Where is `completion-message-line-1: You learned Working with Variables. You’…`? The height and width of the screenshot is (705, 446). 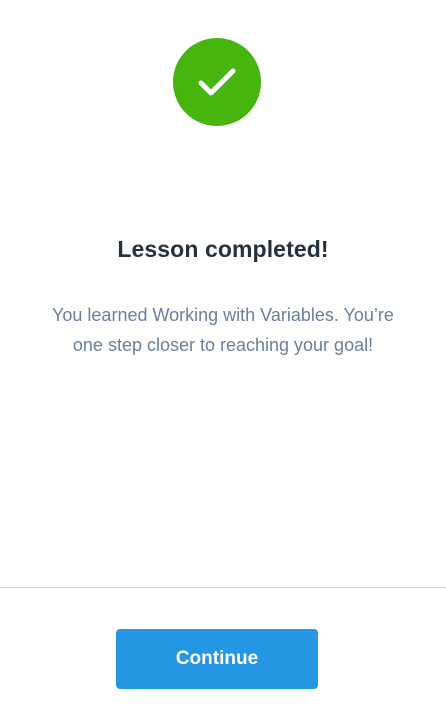 completion-message-line-1: You learned Working with Variables. You’… is located at coordinates (223, 315).